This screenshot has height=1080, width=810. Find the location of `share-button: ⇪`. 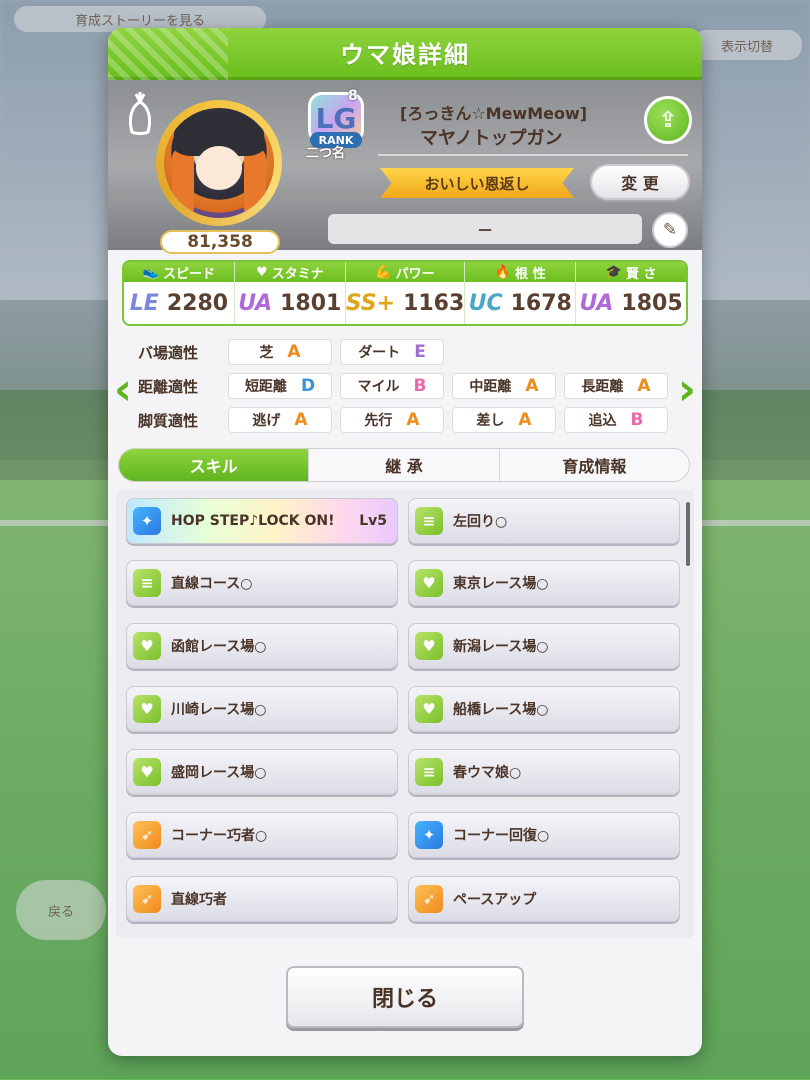

share-button: ⇪ is located at coordinates (668, 120).